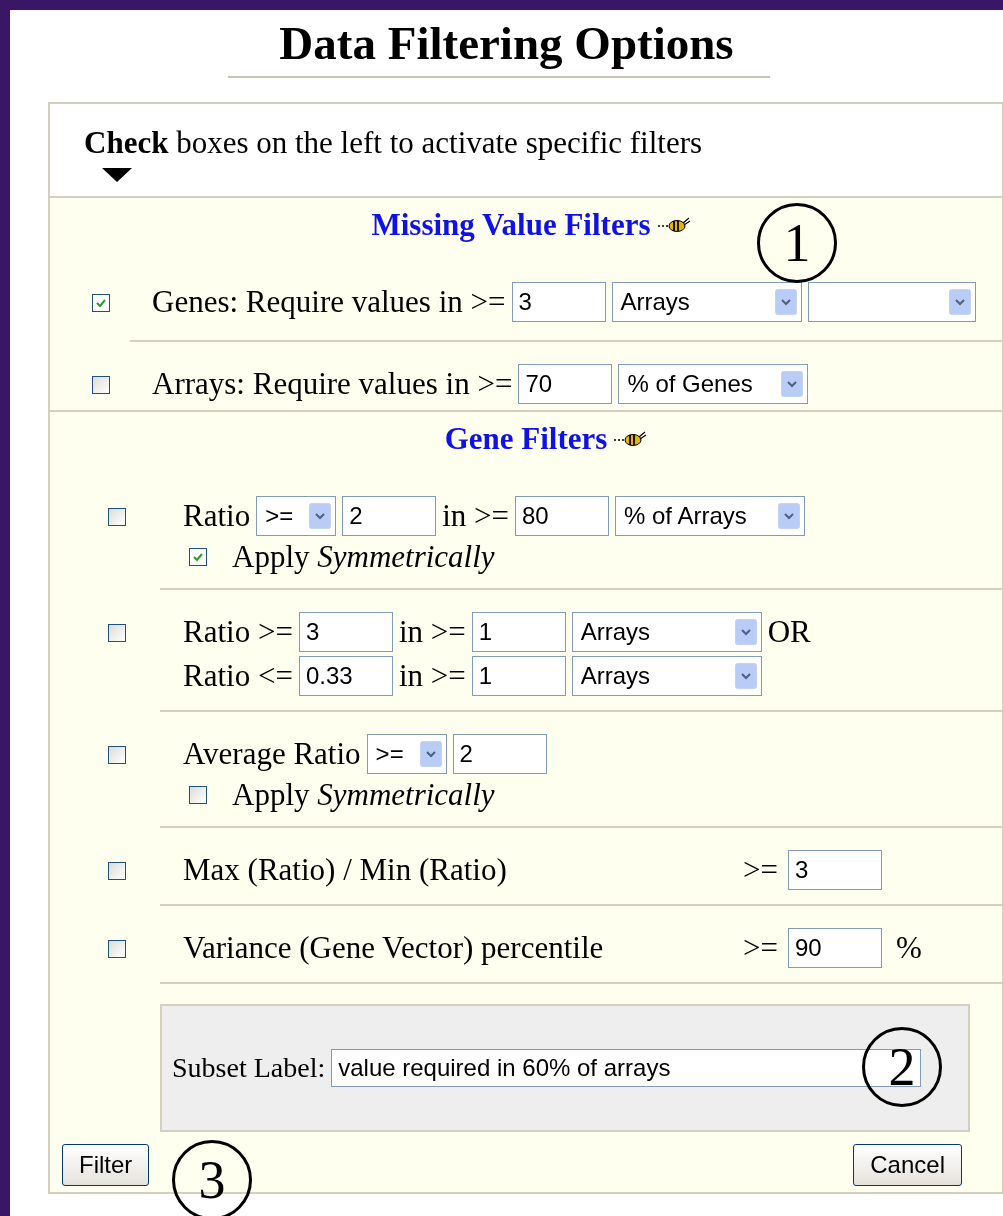 The image size is (1003, 1216). What do you see at coordinates (332, 384) in the screenshot?
I see `filter-label: Arrays: Require values in >=` at bounding box center [332, 384].